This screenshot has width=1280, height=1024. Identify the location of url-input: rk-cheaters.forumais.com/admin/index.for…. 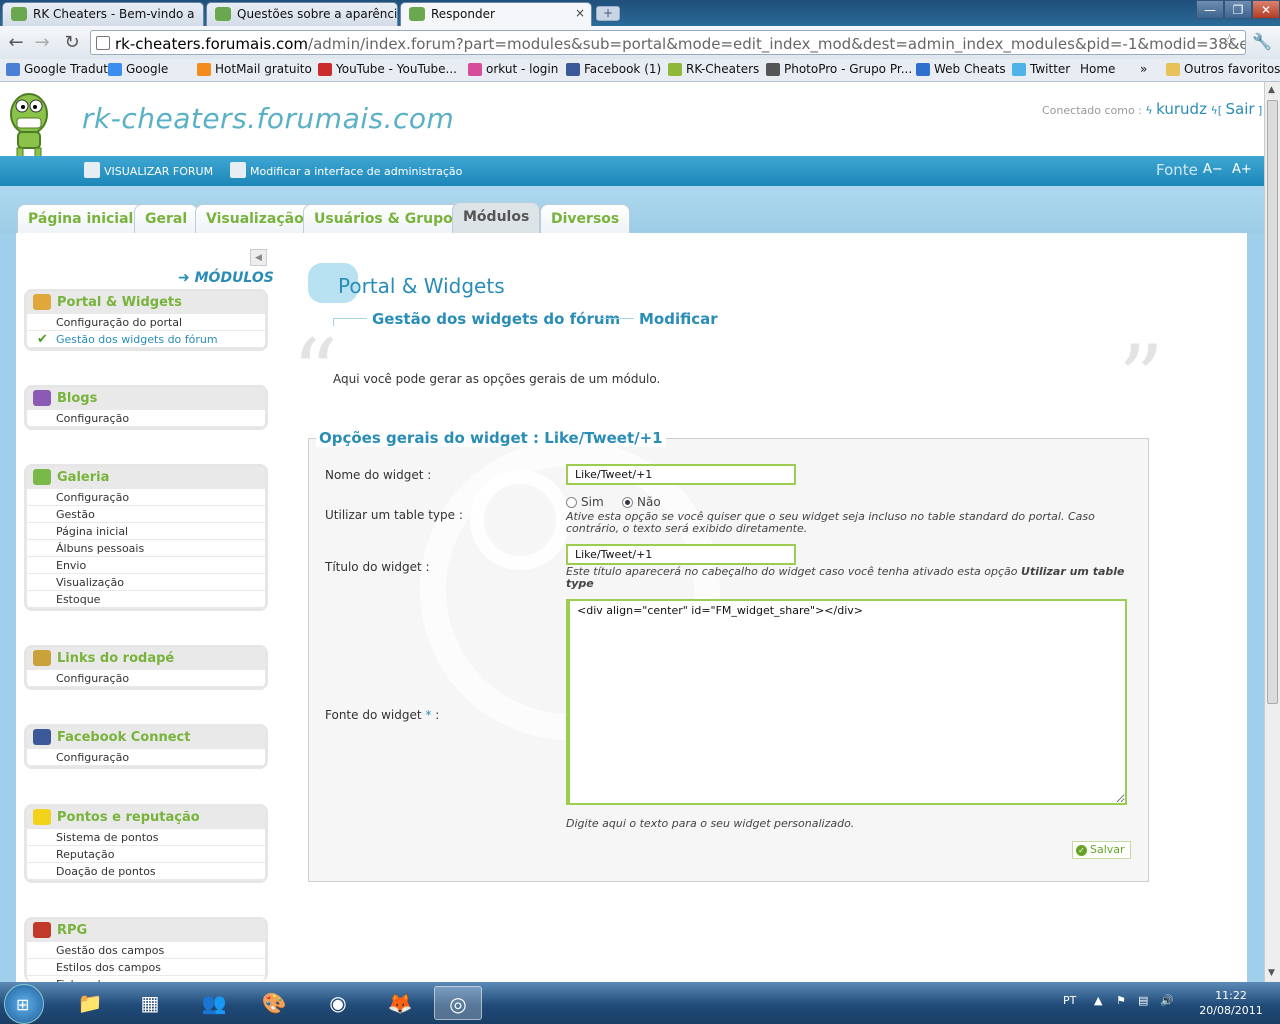
(668, 42).